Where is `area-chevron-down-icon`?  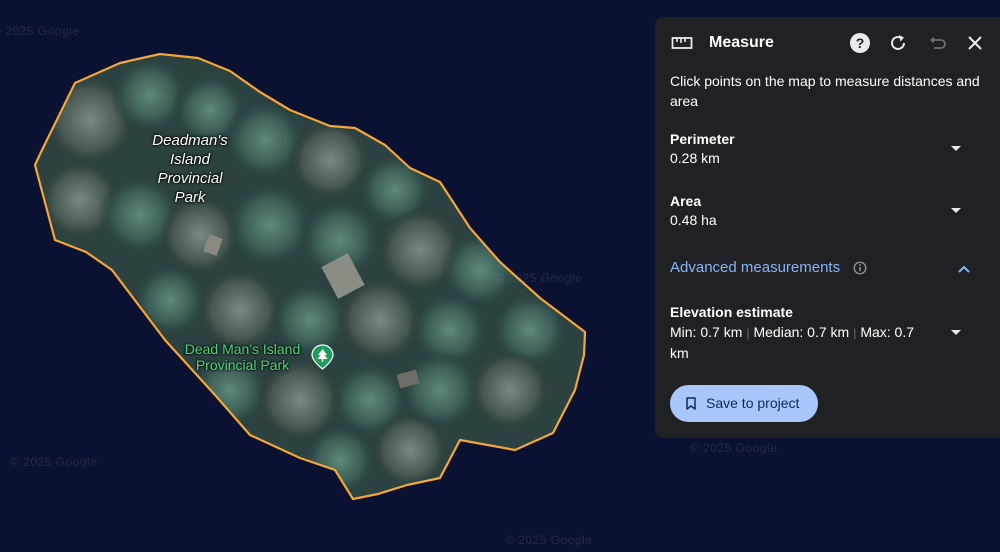 area-chevron-down-icon is located at coordinates (956, 210).